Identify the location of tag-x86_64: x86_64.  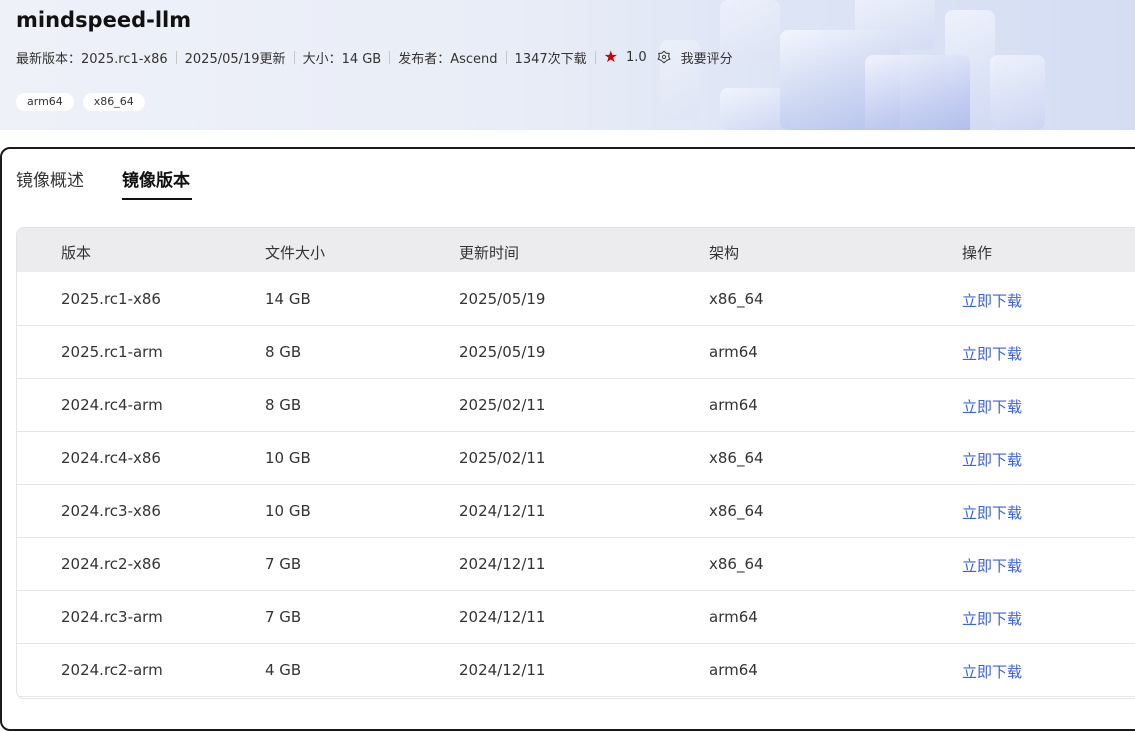
(113, 102).